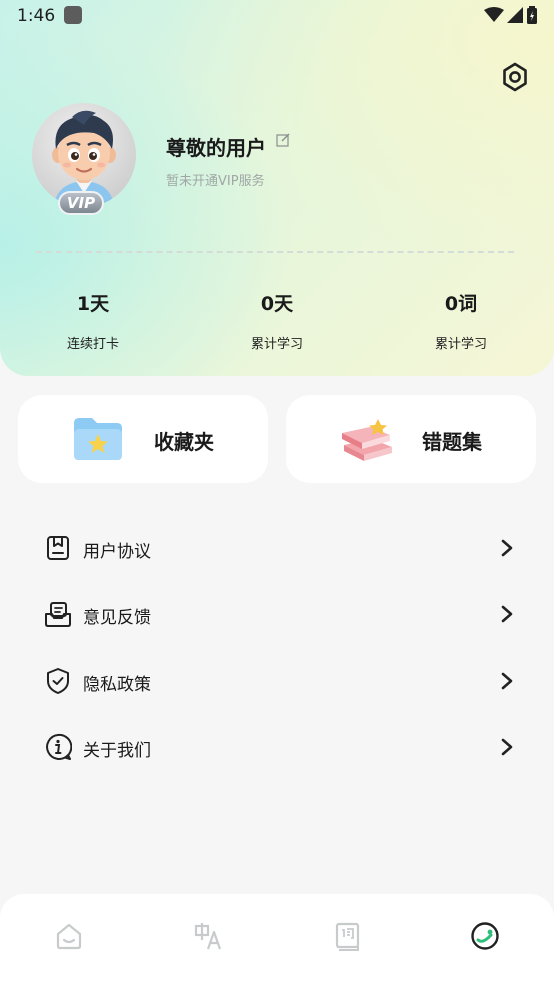 Image resolution: width=554 pixels, height=984 pixels. What do you see at coordinates (98, 439) in the screenshot?
I see `star-folder-icon` at bounding box center [98, 439].